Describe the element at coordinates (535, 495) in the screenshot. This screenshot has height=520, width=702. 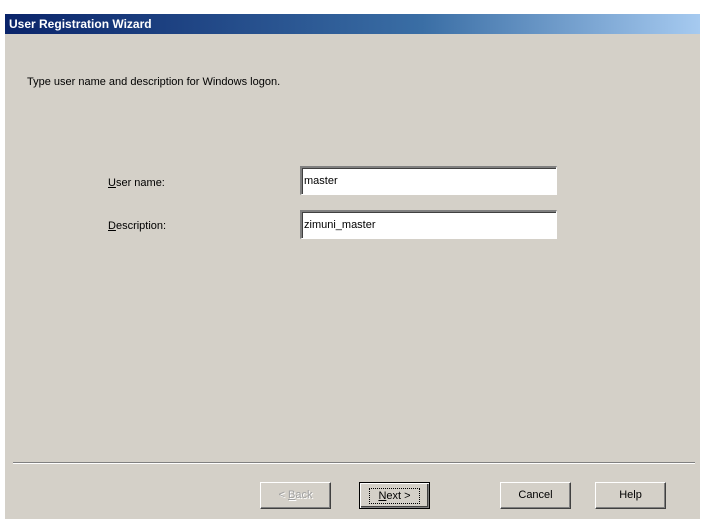
I see `cancel-button: Cancel` at that location.